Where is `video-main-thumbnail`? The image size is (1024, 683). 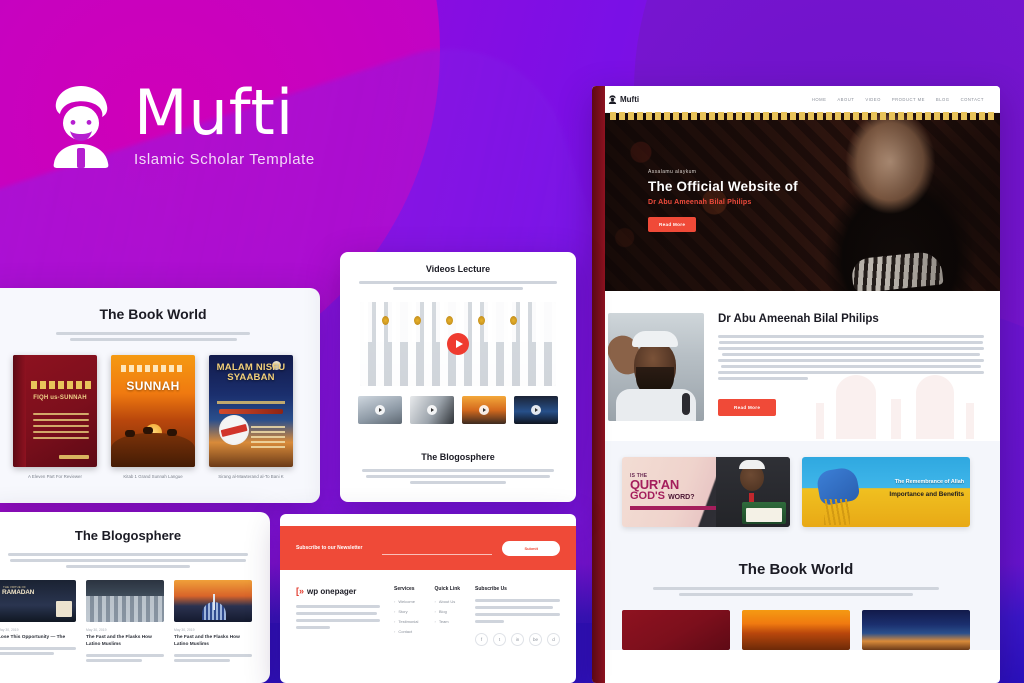
video-main-thumbnail is located at coordinates (458, 344).